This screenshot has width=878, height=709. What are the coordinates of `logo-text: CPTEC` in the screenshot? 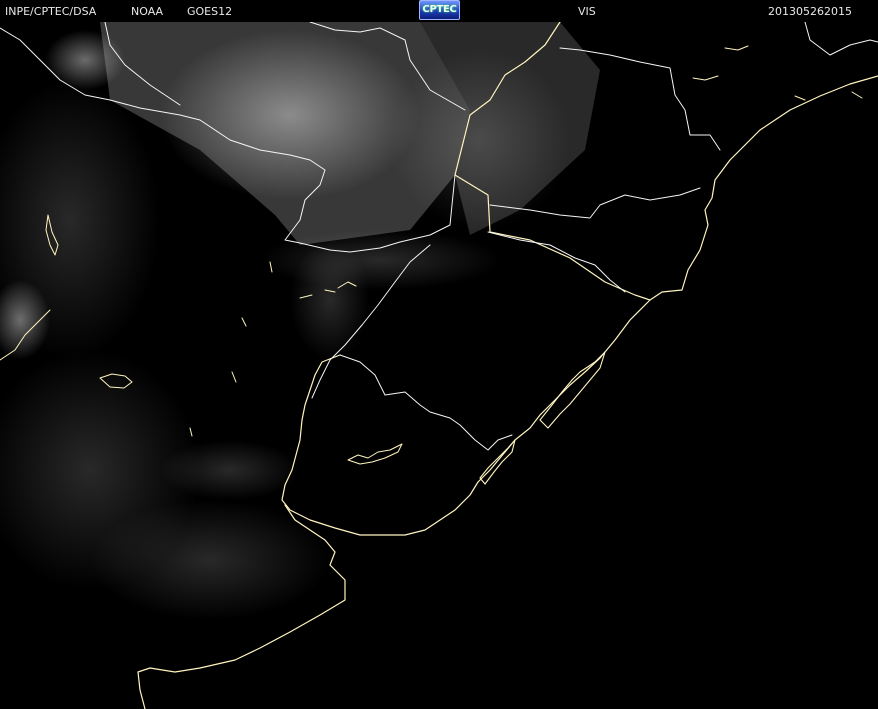 It's located at (439, 9).